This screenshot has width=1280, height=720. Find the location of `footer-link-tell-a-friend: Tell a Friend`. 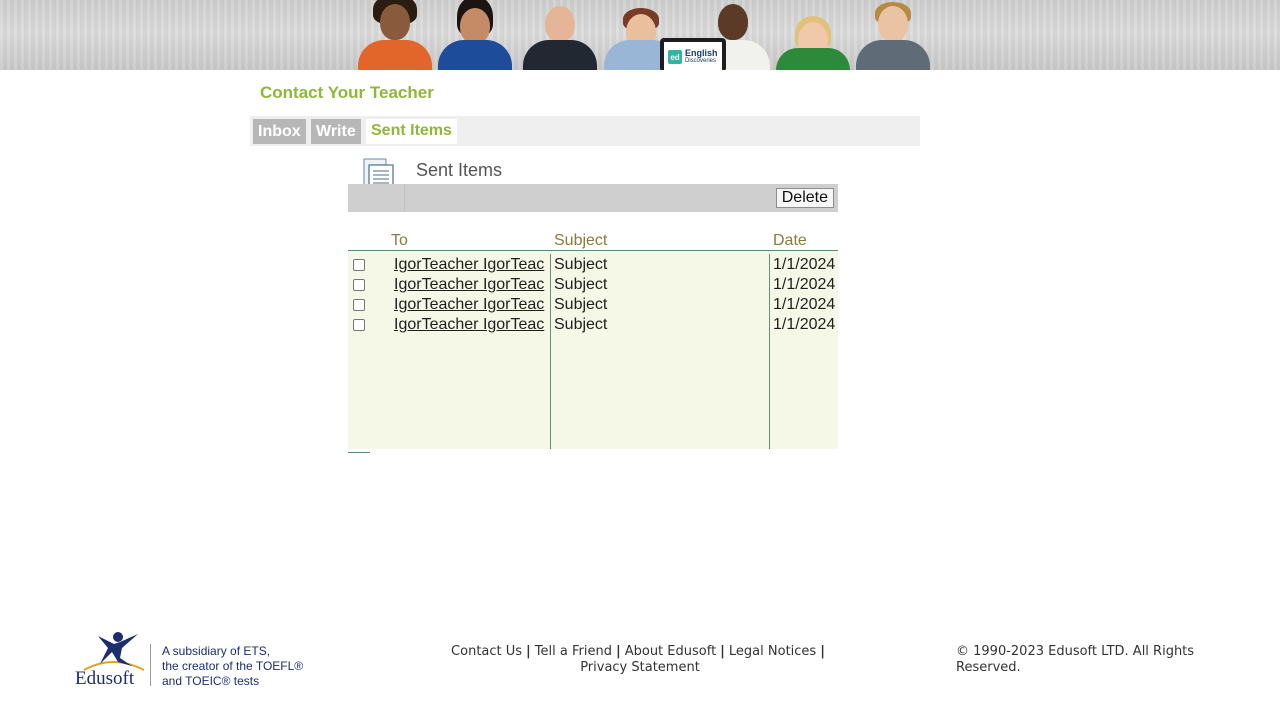

footer-link-tell-a-friend: Tell a Friend is located at coordinates (573, 651).